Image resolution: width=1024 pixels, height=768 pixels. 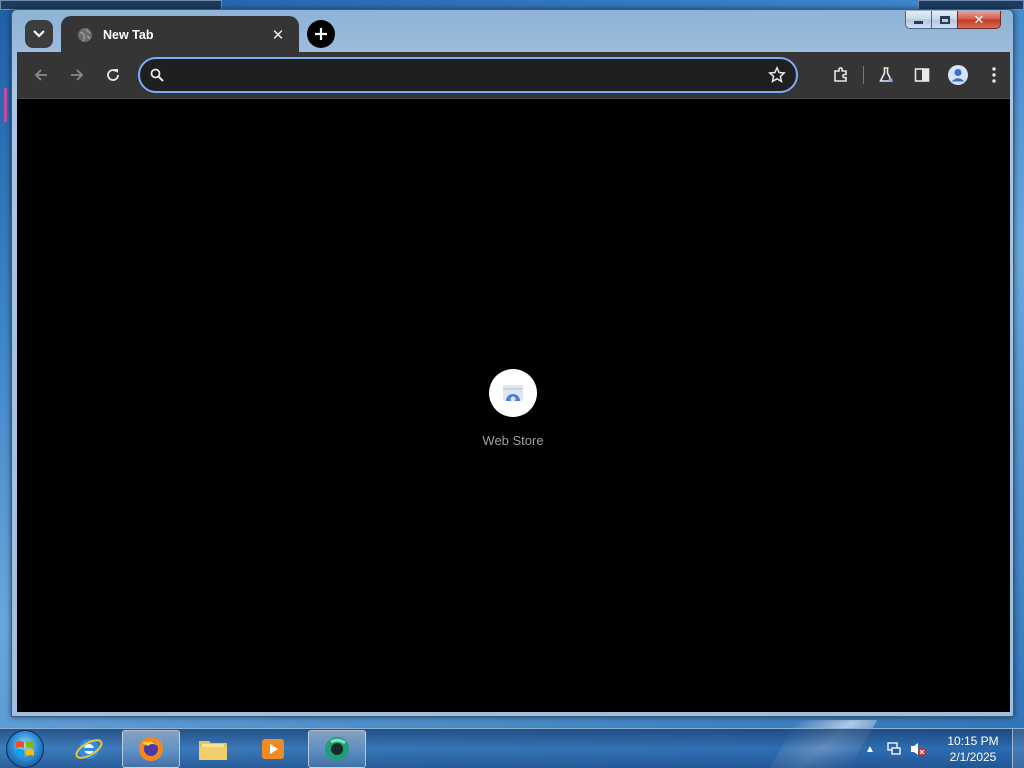 I want to click on clock-date: 2/1/2025, so click(x=973, y=757).